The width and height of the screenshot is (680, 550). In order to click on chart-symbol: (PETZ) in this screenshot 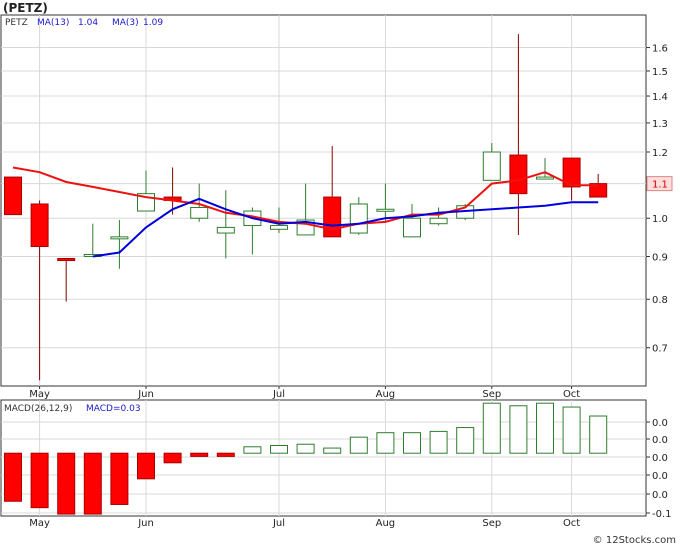, I will do `click(25, 8)`.